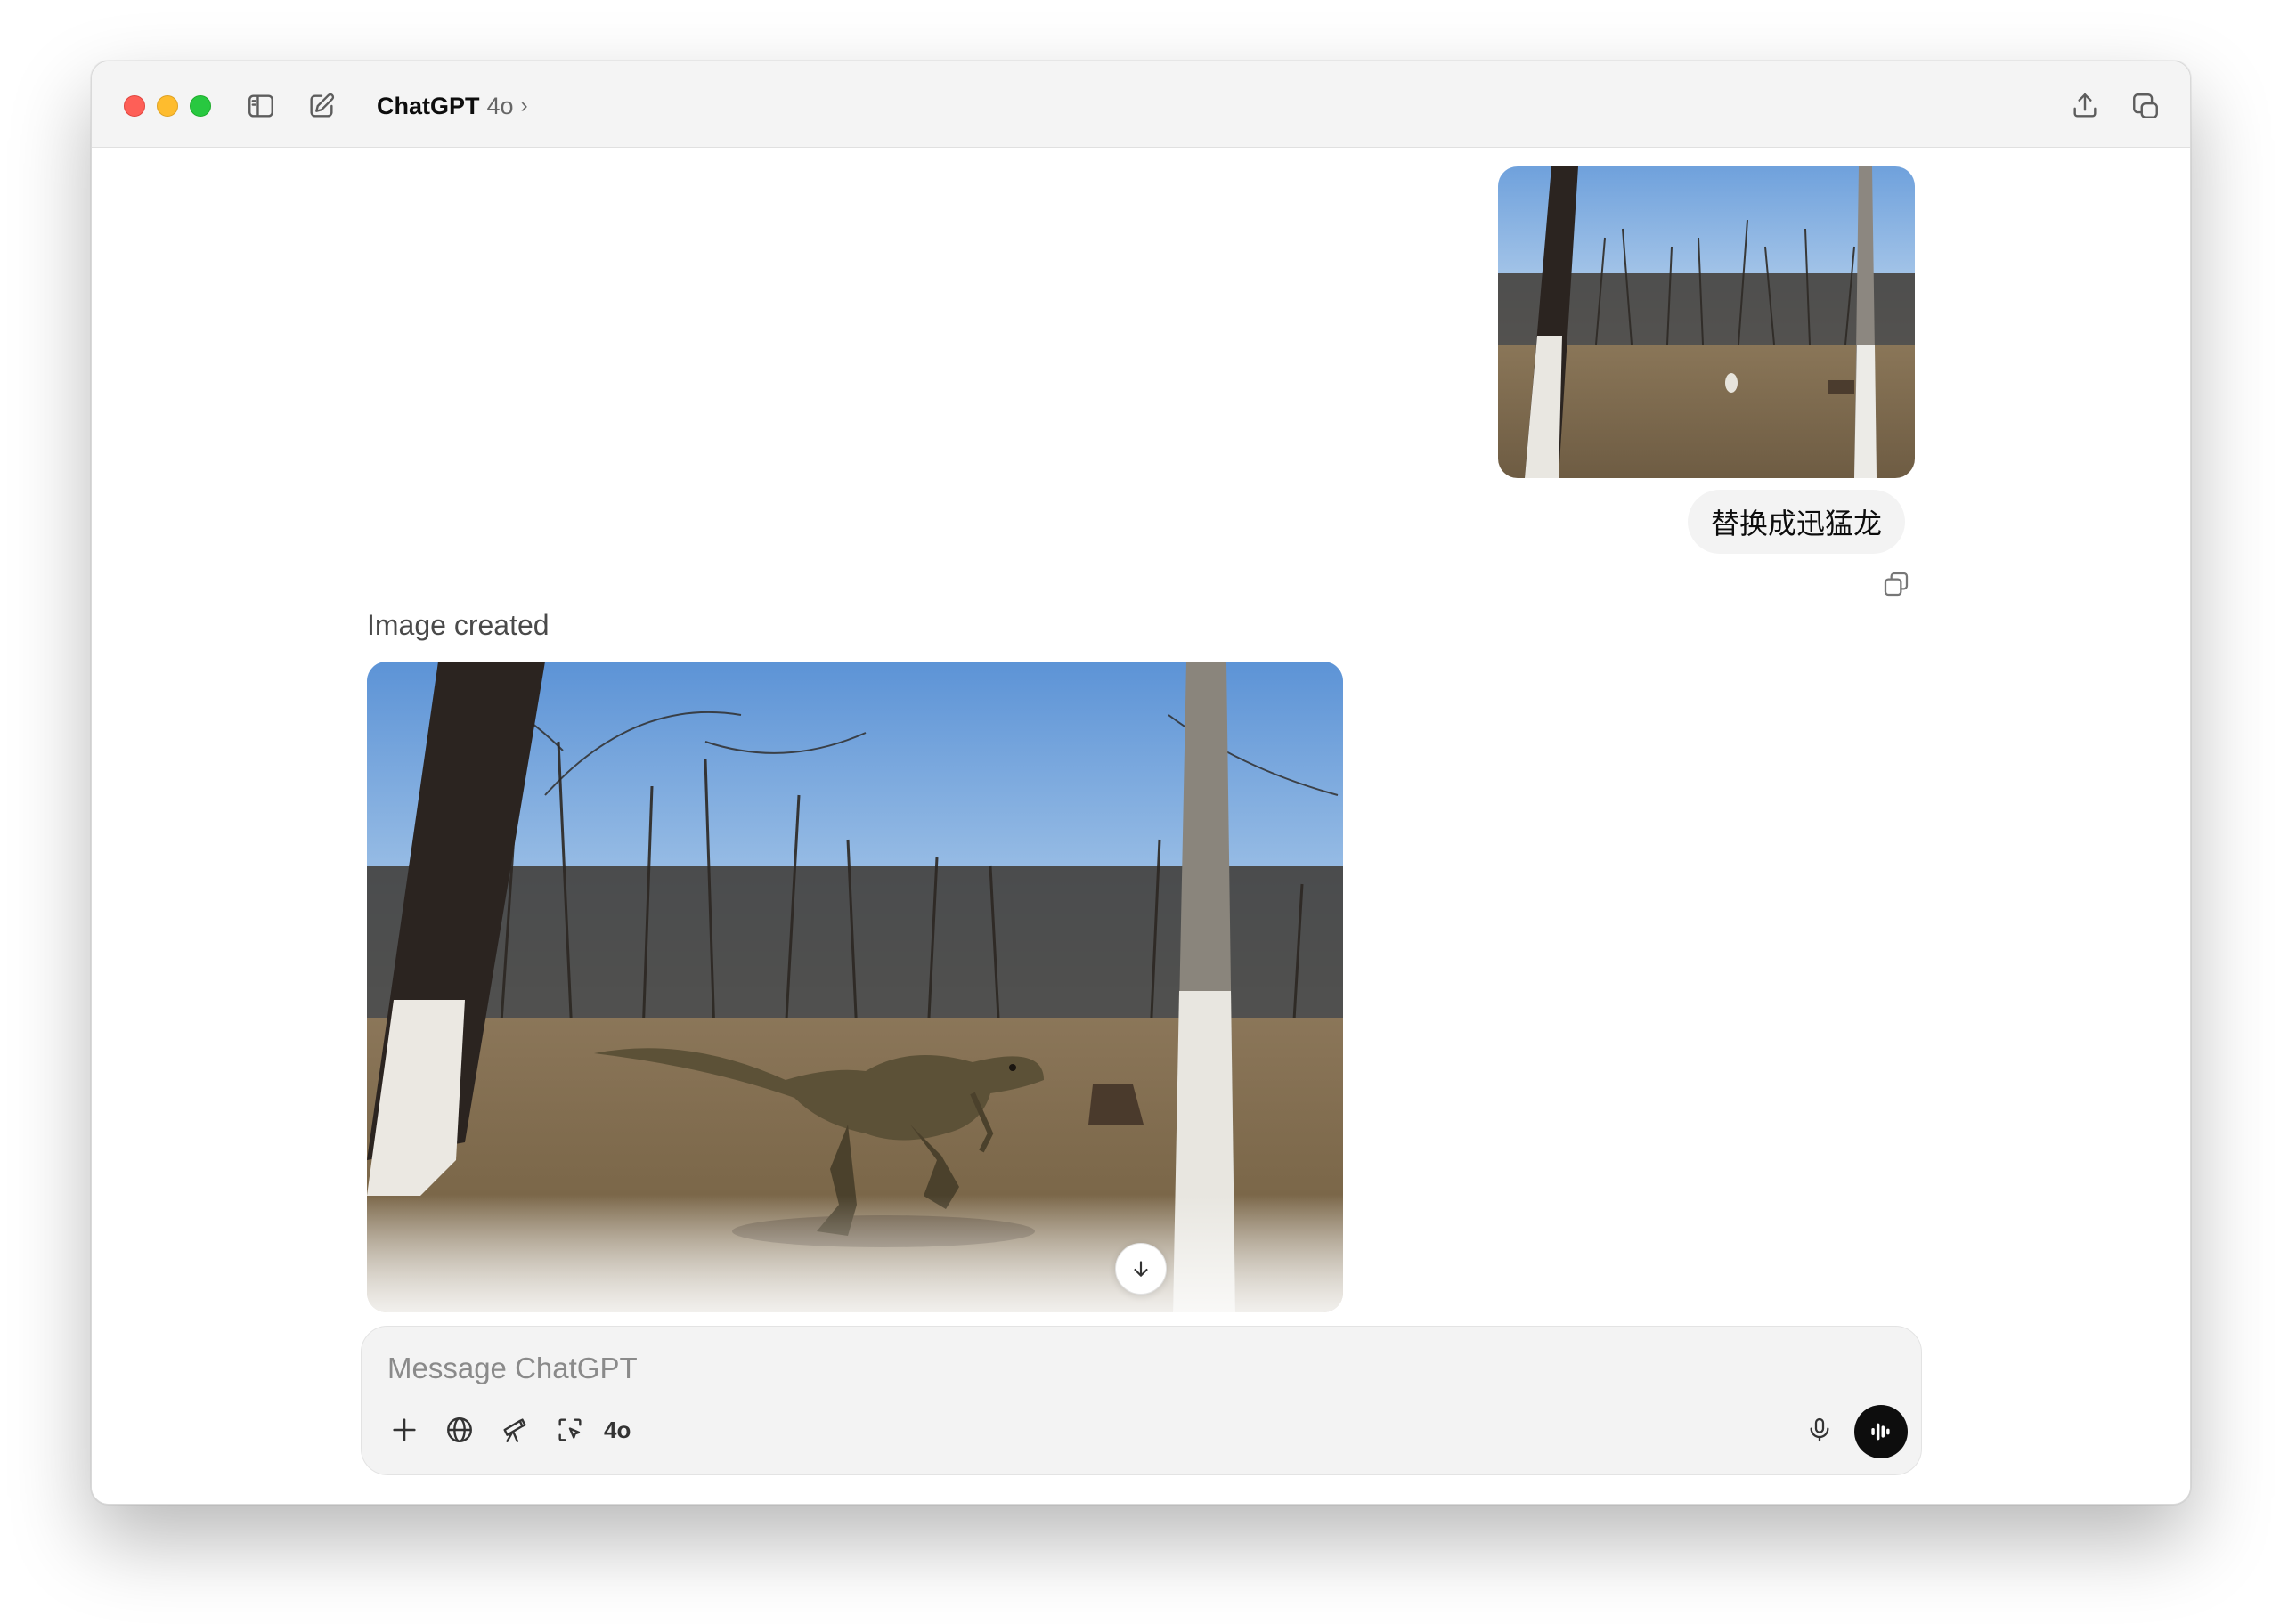 Image resolution: width=2280 pixels, height=1624 pixels. I want to click on voice-waveform-icon, so click(1880, 1432).